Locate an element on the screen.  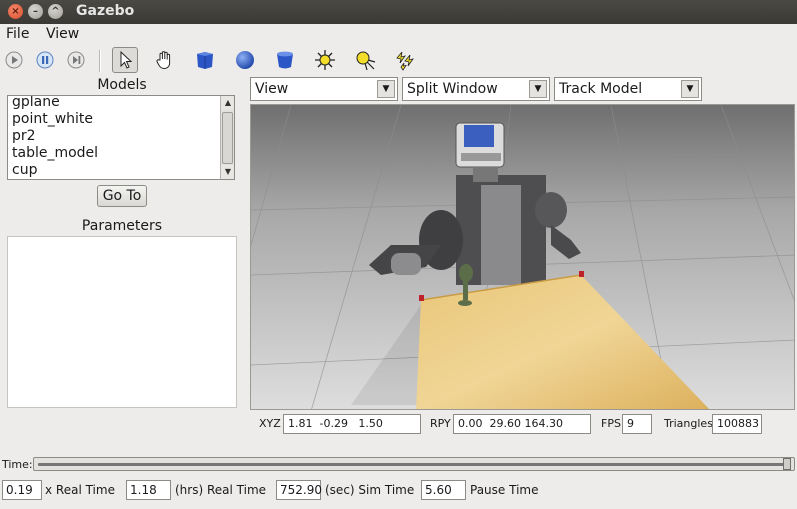
pause-time-field: 5.60 is located at coordinates (443, 490).